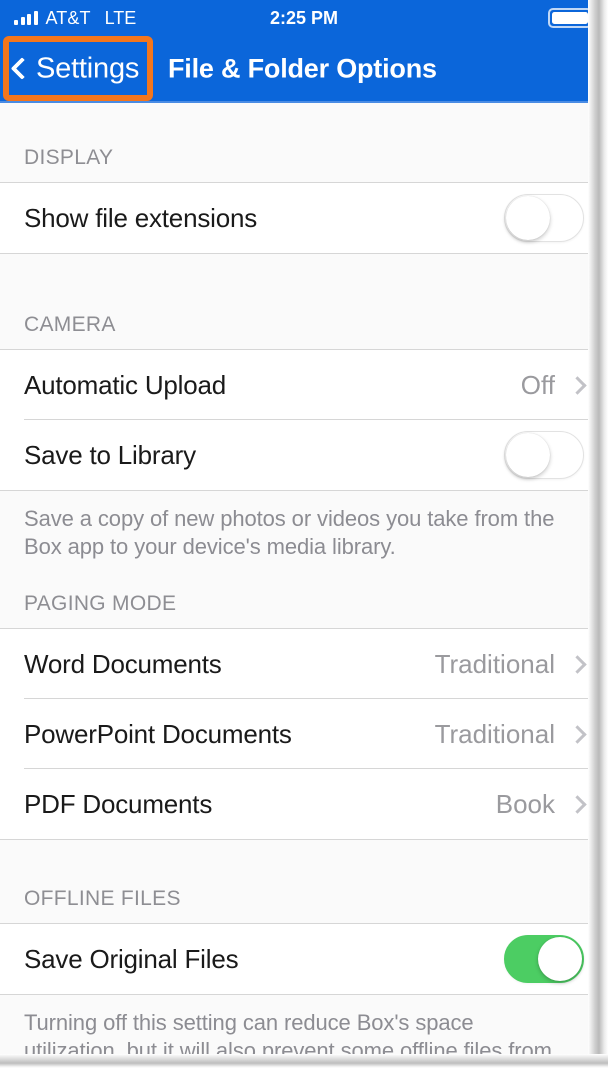 The image size is (608, 1068). Describe the element at coordinates (141, 217) in the screenshot. I see `row-label: Show file extensions` at that location.